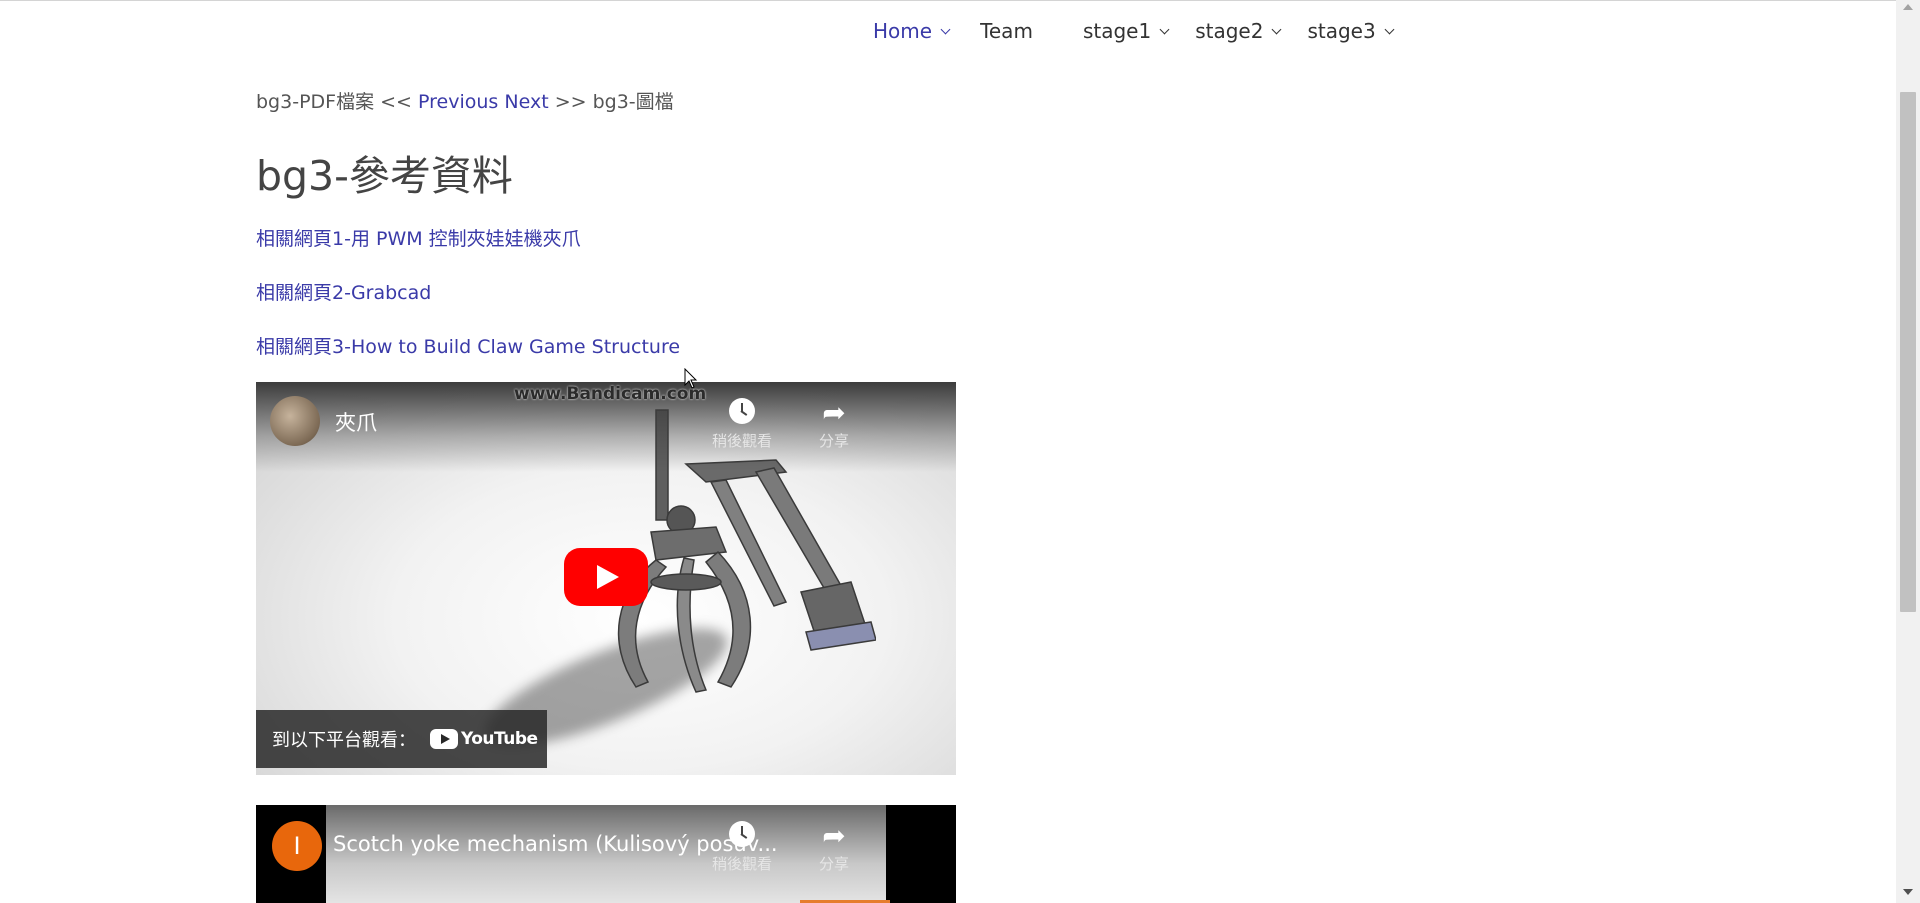 Image resolution: width=1920 pixels, height=903 pixels. What do you see at coordinates (295, 421) in the screenshot?
I see `channel-avatar` at bounding box center [295, 421].